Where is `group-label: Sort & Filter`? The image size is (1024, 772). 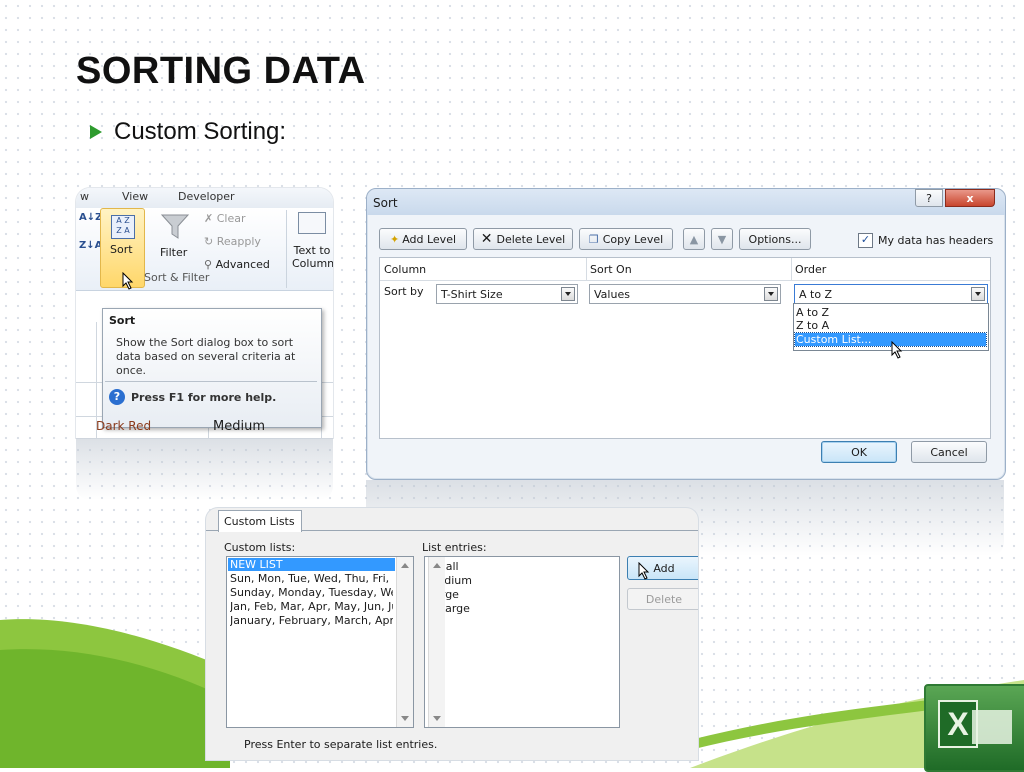 group-label: Sort & Filter is located at coordinates (177, 277).